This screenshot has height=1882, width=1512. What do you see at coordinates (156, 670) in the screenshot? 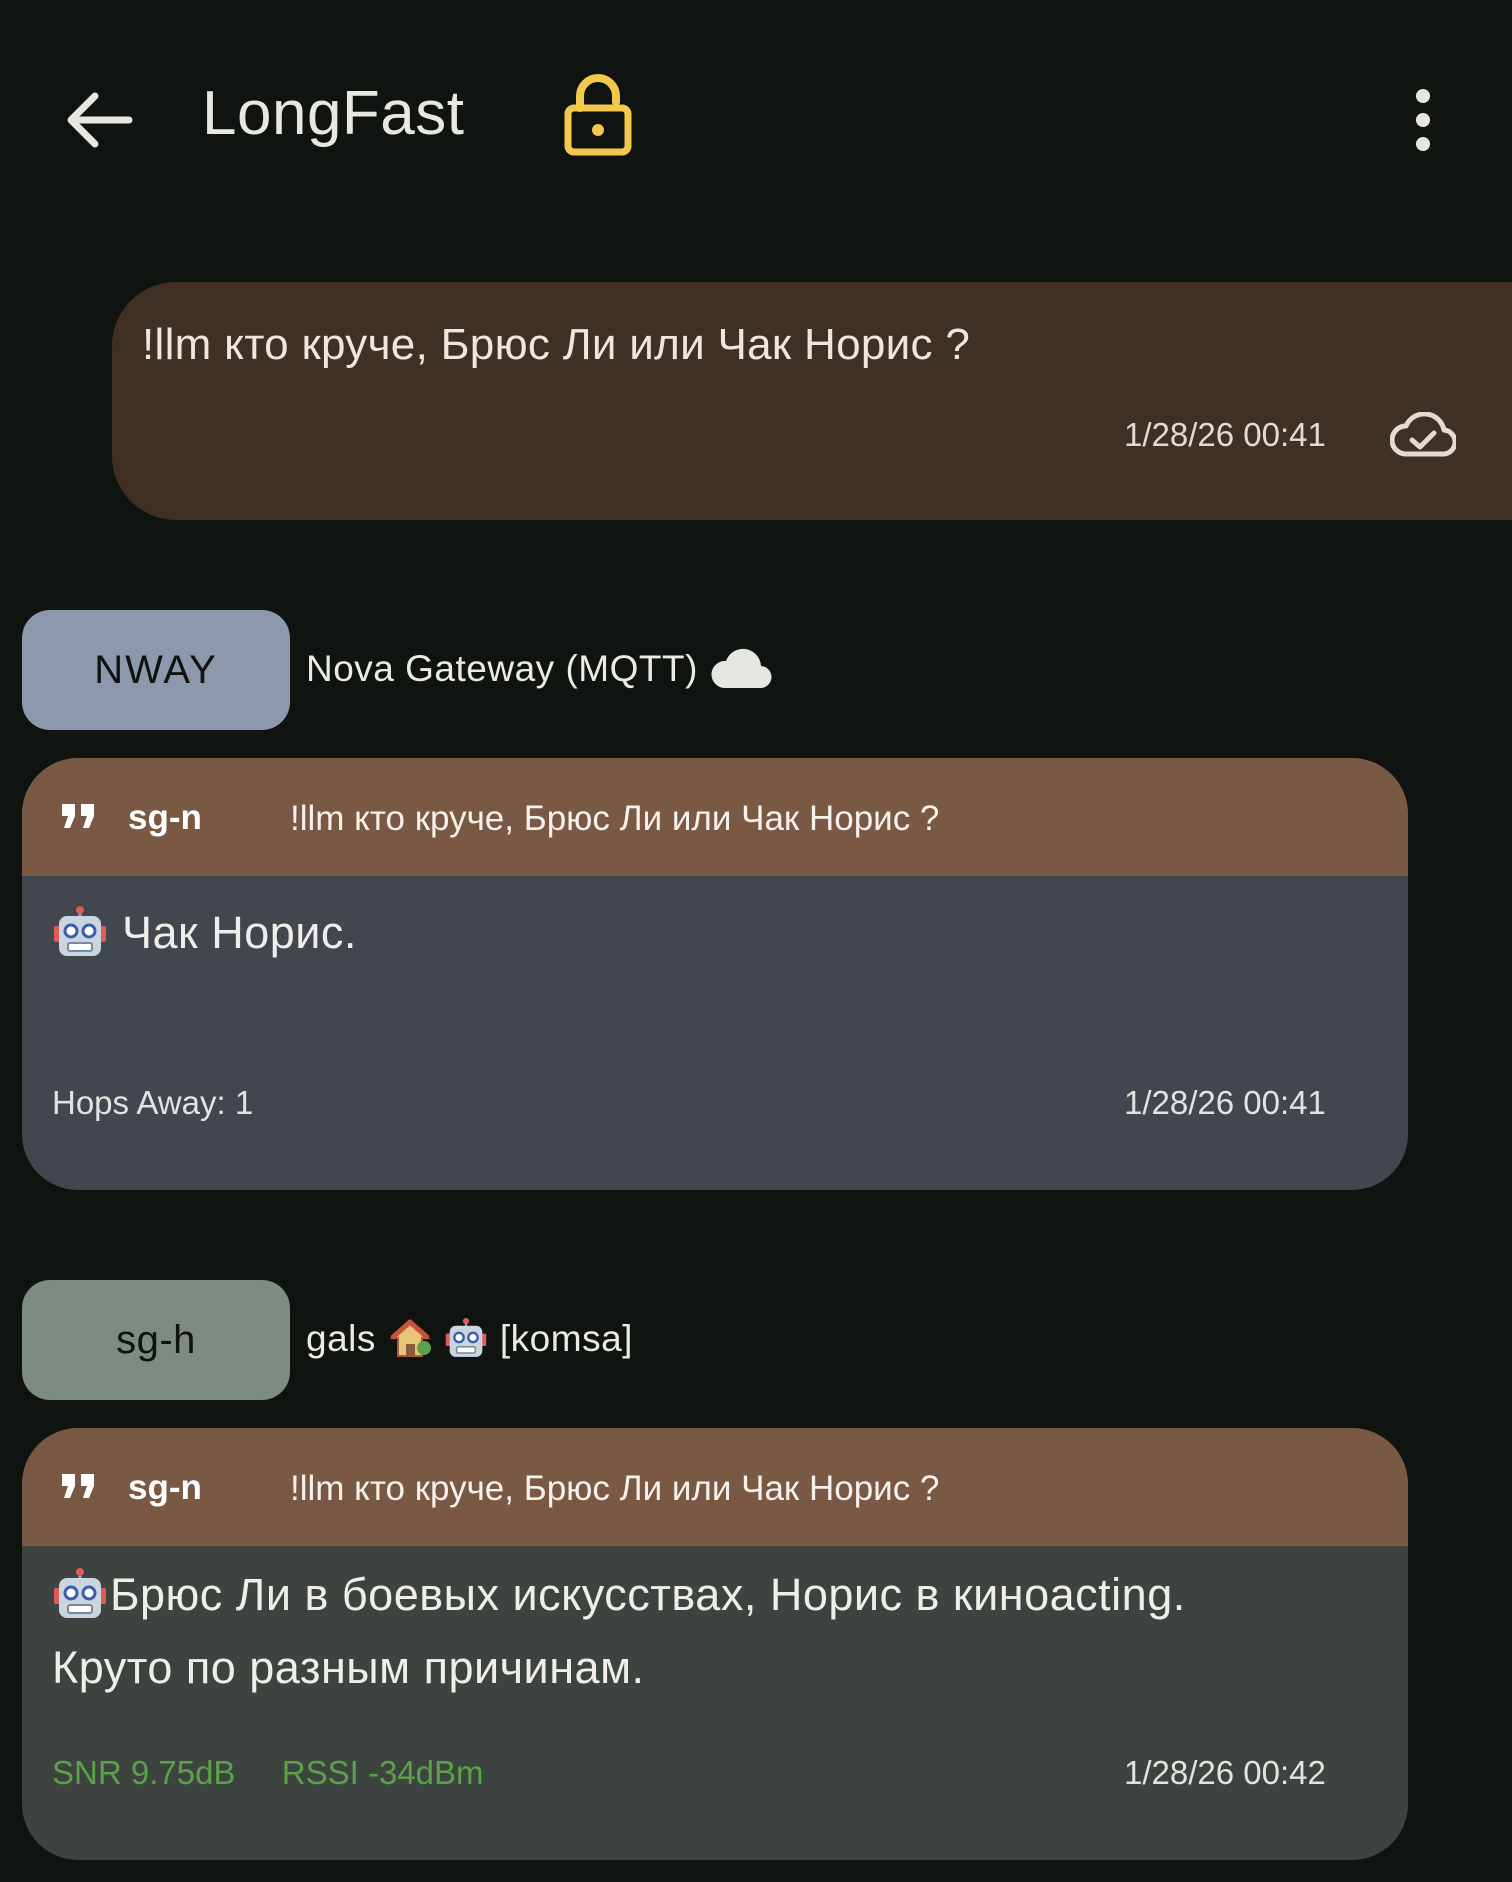
I see `sender-avatar-chip: NWAY` at bounding box center [156, 670].